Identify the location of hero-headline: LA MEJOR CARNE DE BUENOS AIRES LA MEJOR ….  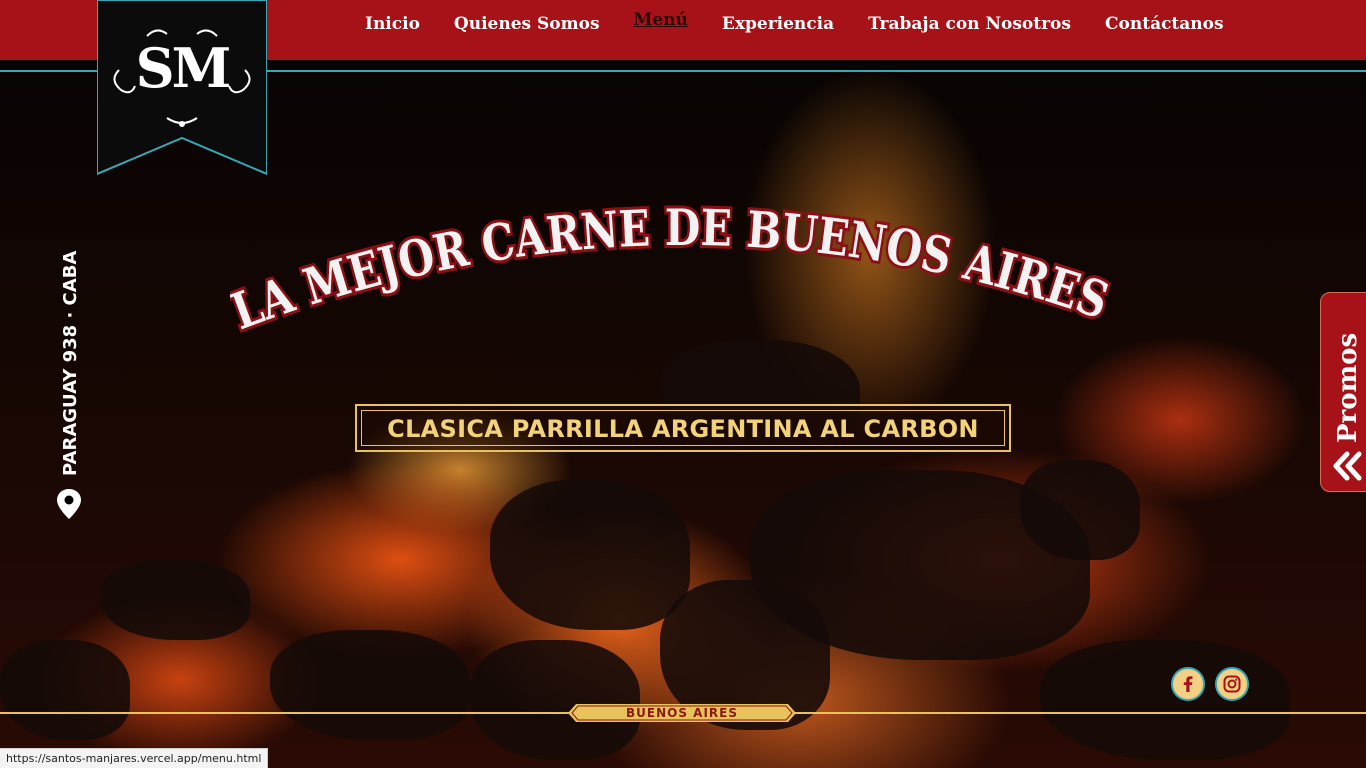
(674, 272).